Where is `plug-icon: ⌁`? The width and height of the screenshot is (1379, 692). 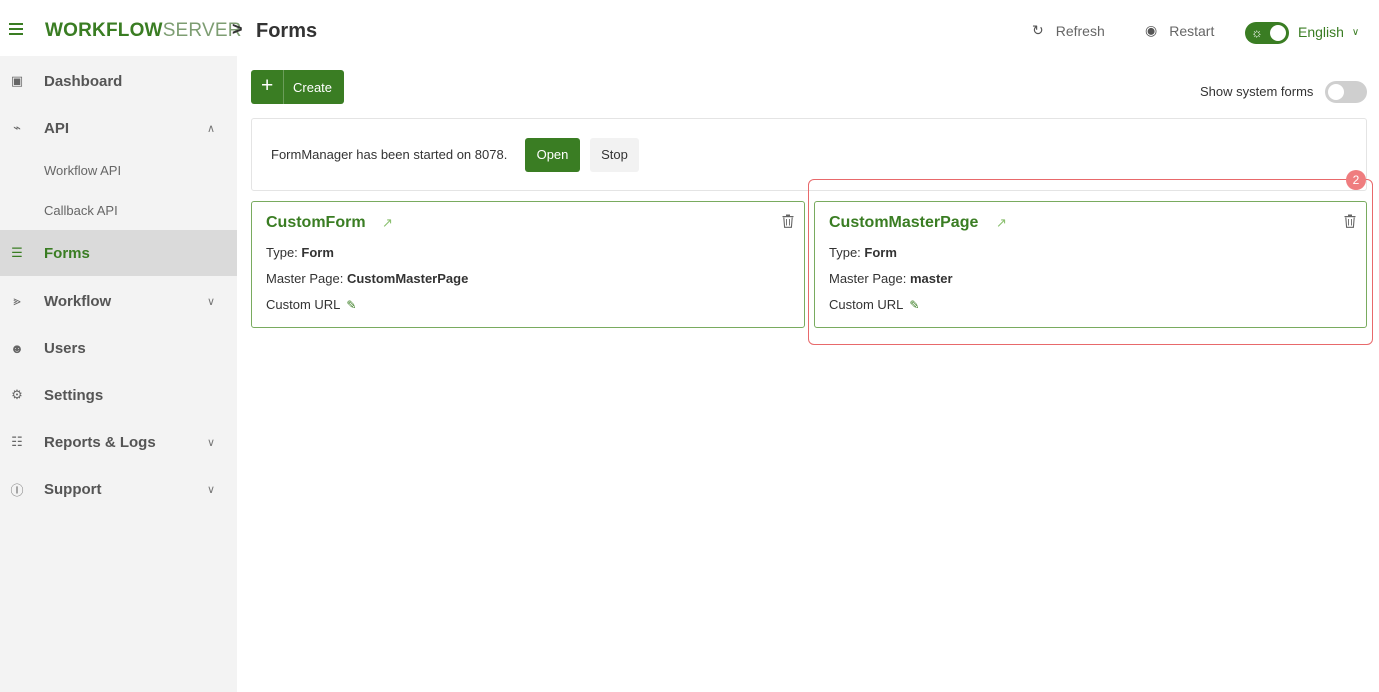
plug-icon: ⌁ is located at coordinates (17, 127).